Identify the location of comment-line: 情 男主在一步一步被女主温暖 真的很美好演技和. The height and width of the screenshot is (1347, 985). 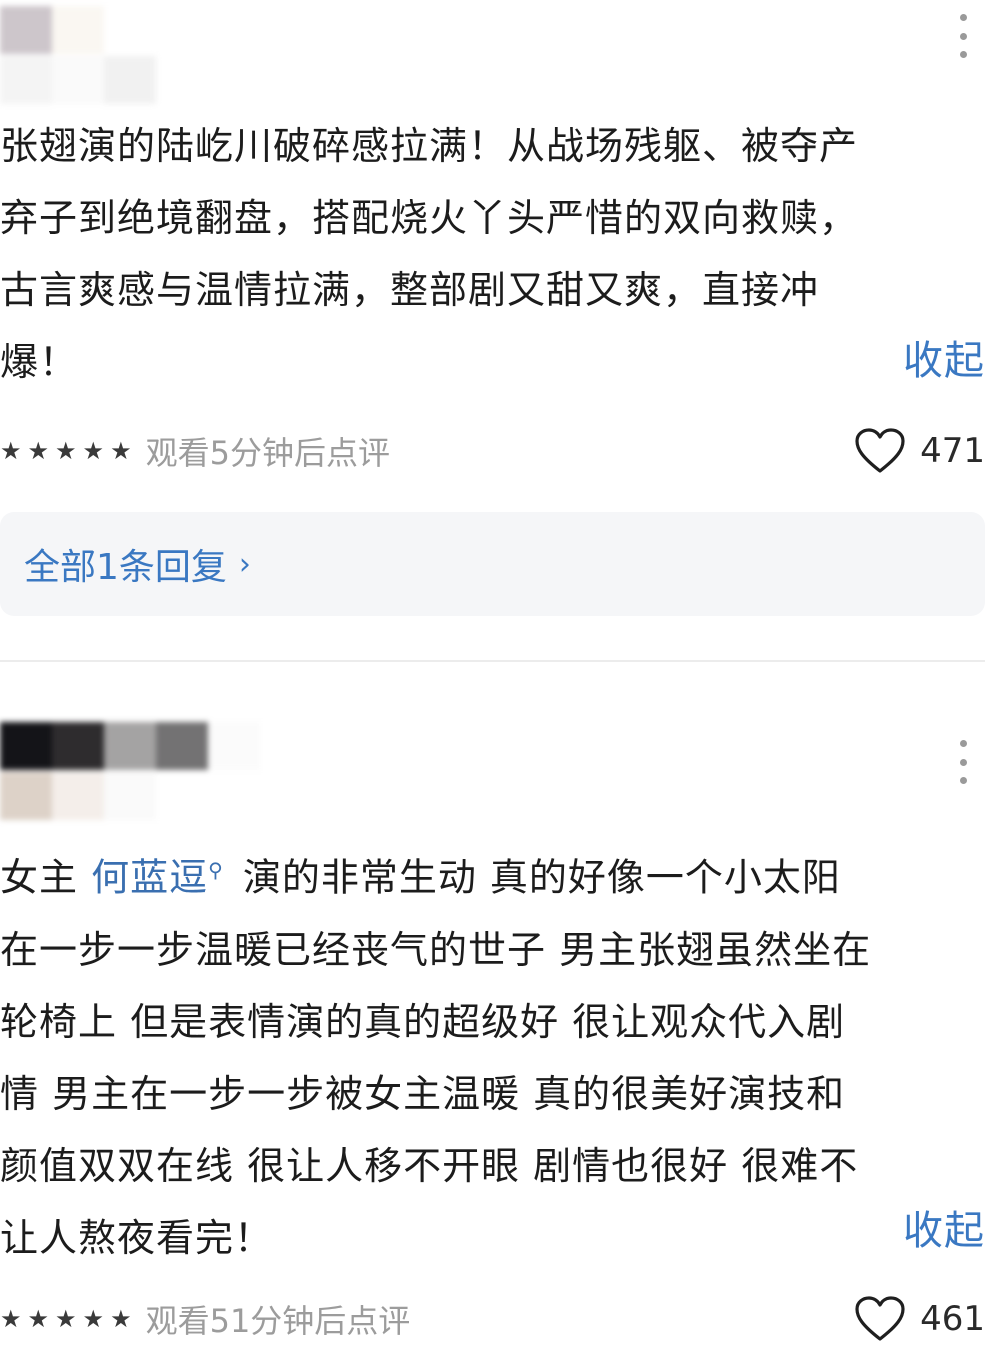
(423, 1093).